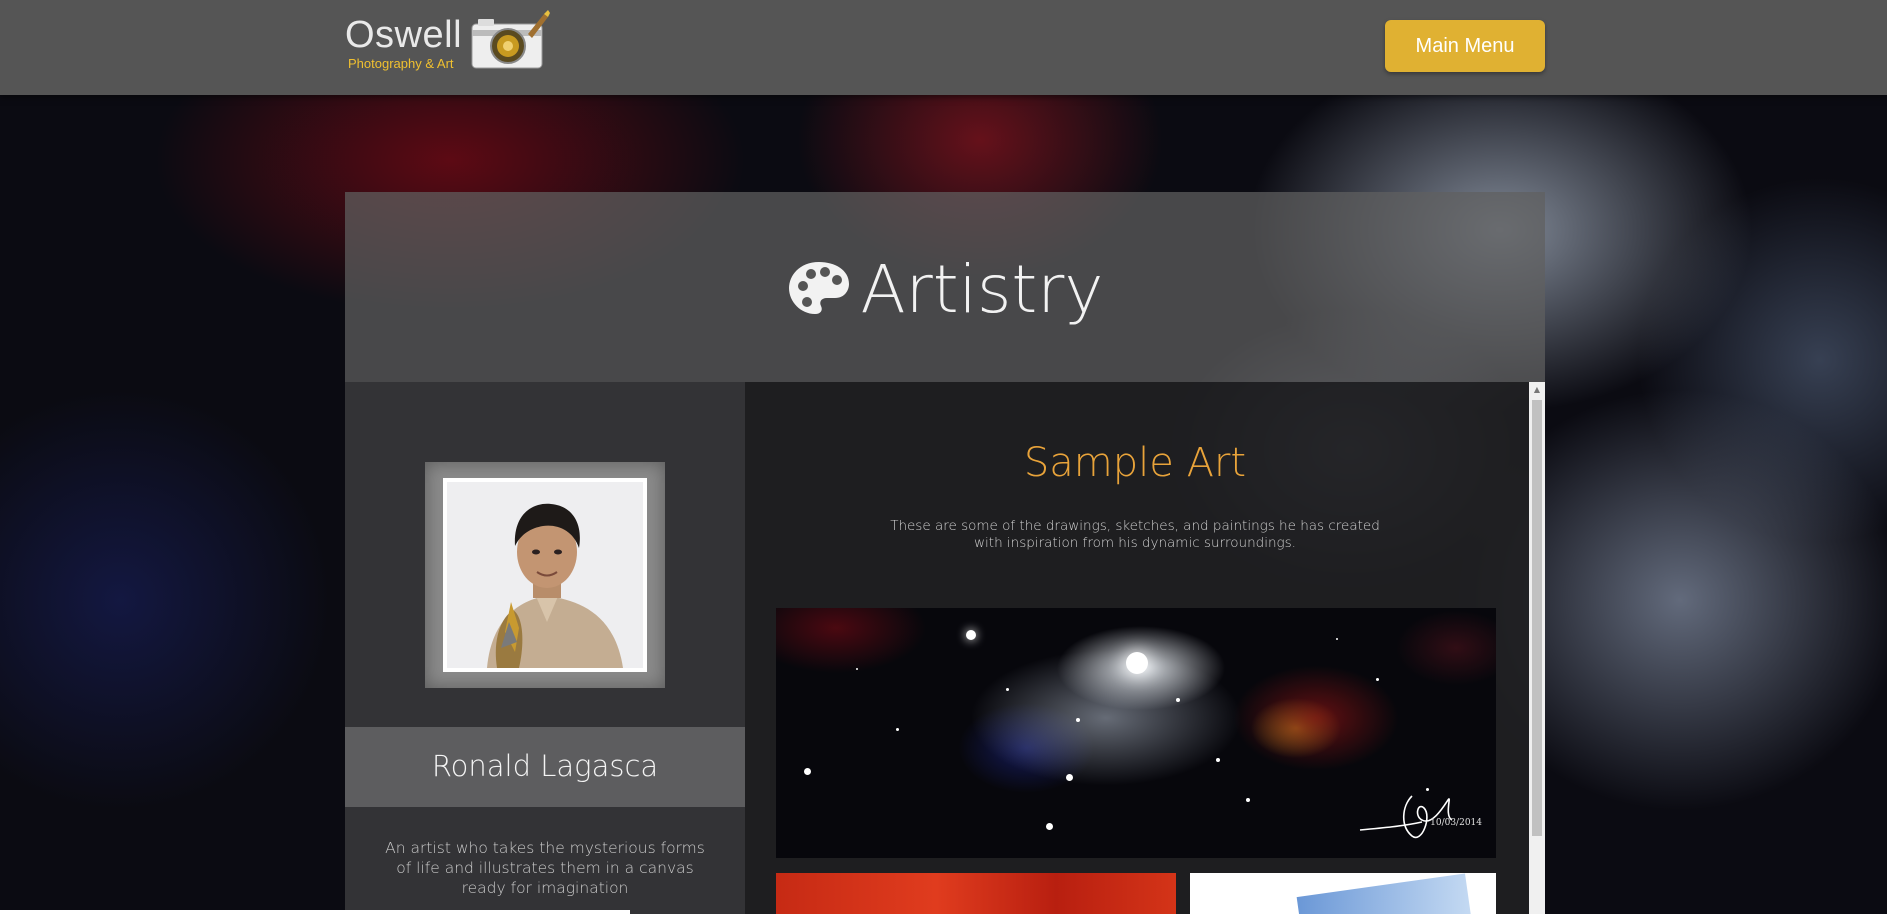 The height and width of the screenshot is (914, 1887). I want to click on artist-photo, so click(545, 575).